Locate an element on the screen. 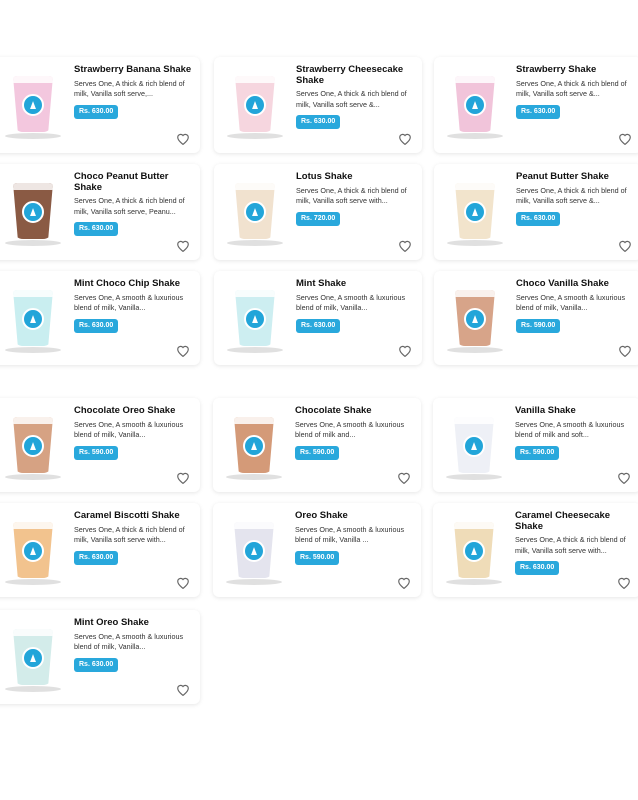 Image resolution: width=638 pixels, height=800 pixels. product-name: Choco Peanut Butter Shake is located at coordinates (121, 182).